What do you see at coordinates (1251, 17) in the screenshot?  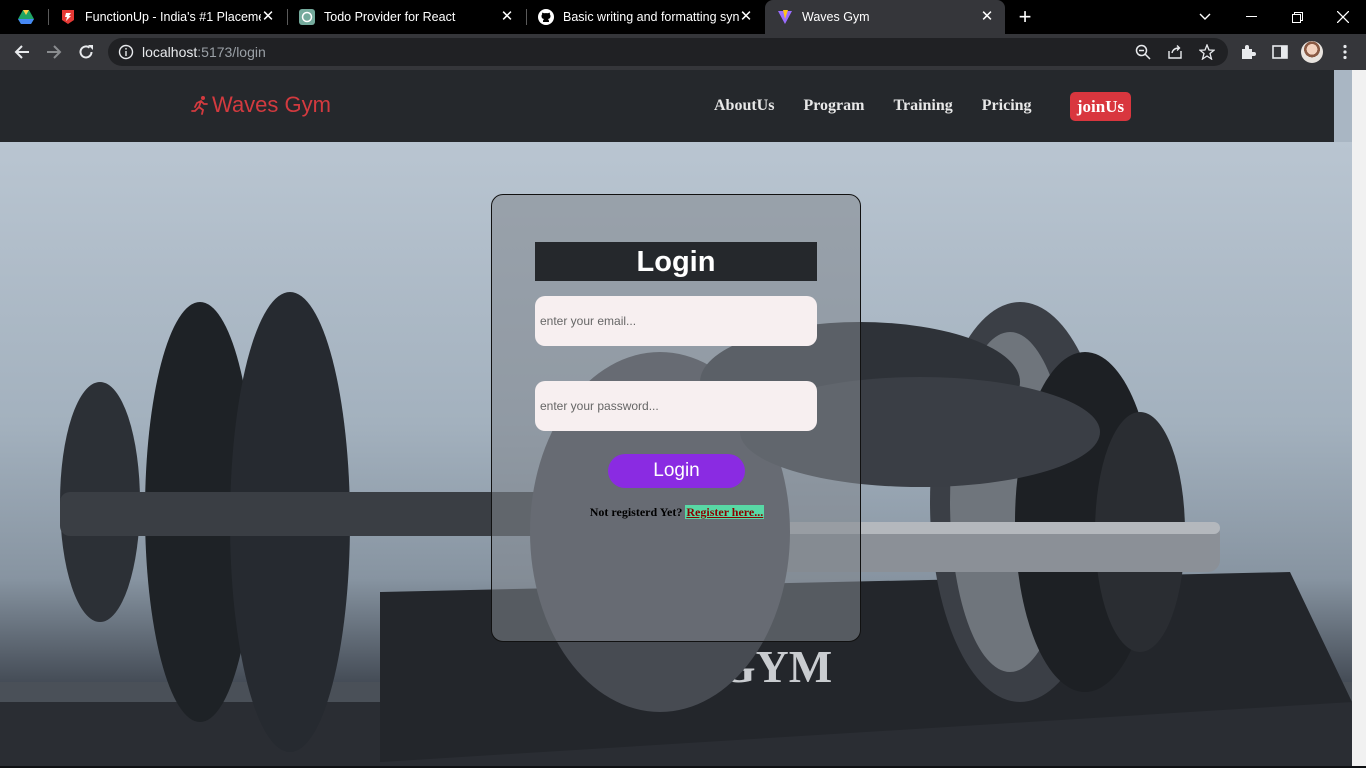 I see `minimize-icon` at bounding box center [1251, 17].